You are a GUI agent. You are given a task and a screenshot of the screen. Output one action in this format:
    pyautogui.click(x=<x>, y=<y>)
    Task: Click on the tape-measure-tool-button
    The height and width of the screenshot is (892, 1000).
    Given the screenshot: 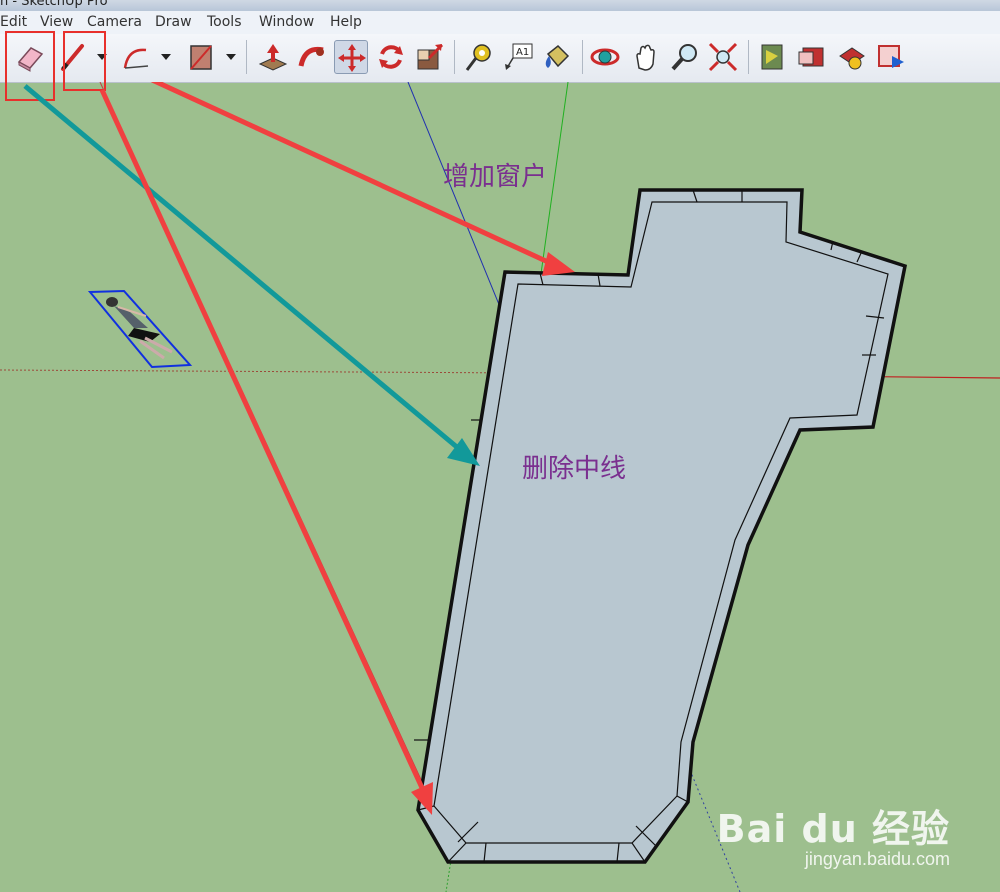 What is the action you would take?
    pyautogui.click(x=479, y=57)
    